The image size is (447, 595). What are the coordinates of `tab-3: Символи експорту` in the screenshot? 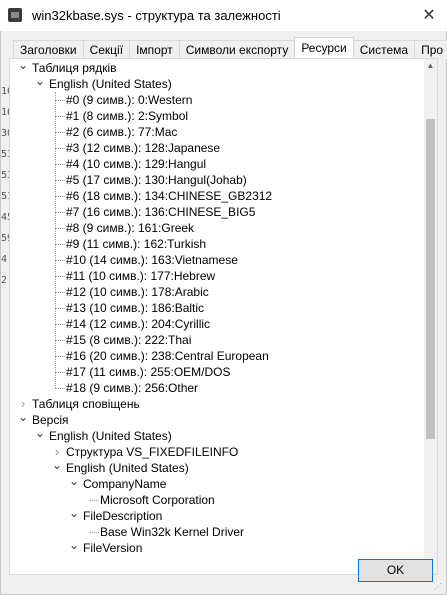 It's located at (237, 49).